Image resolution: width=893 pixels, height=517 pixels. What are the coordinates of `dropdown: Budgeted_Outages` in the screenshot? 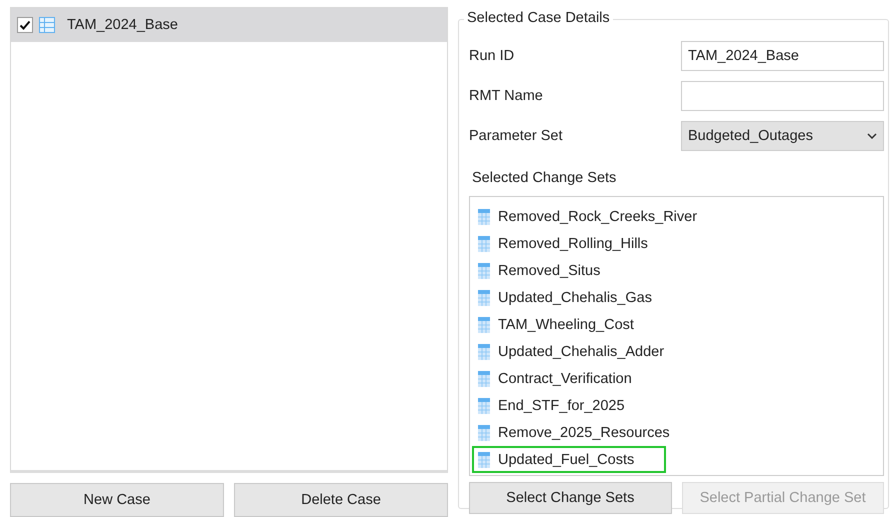 It's located at (782, 136).